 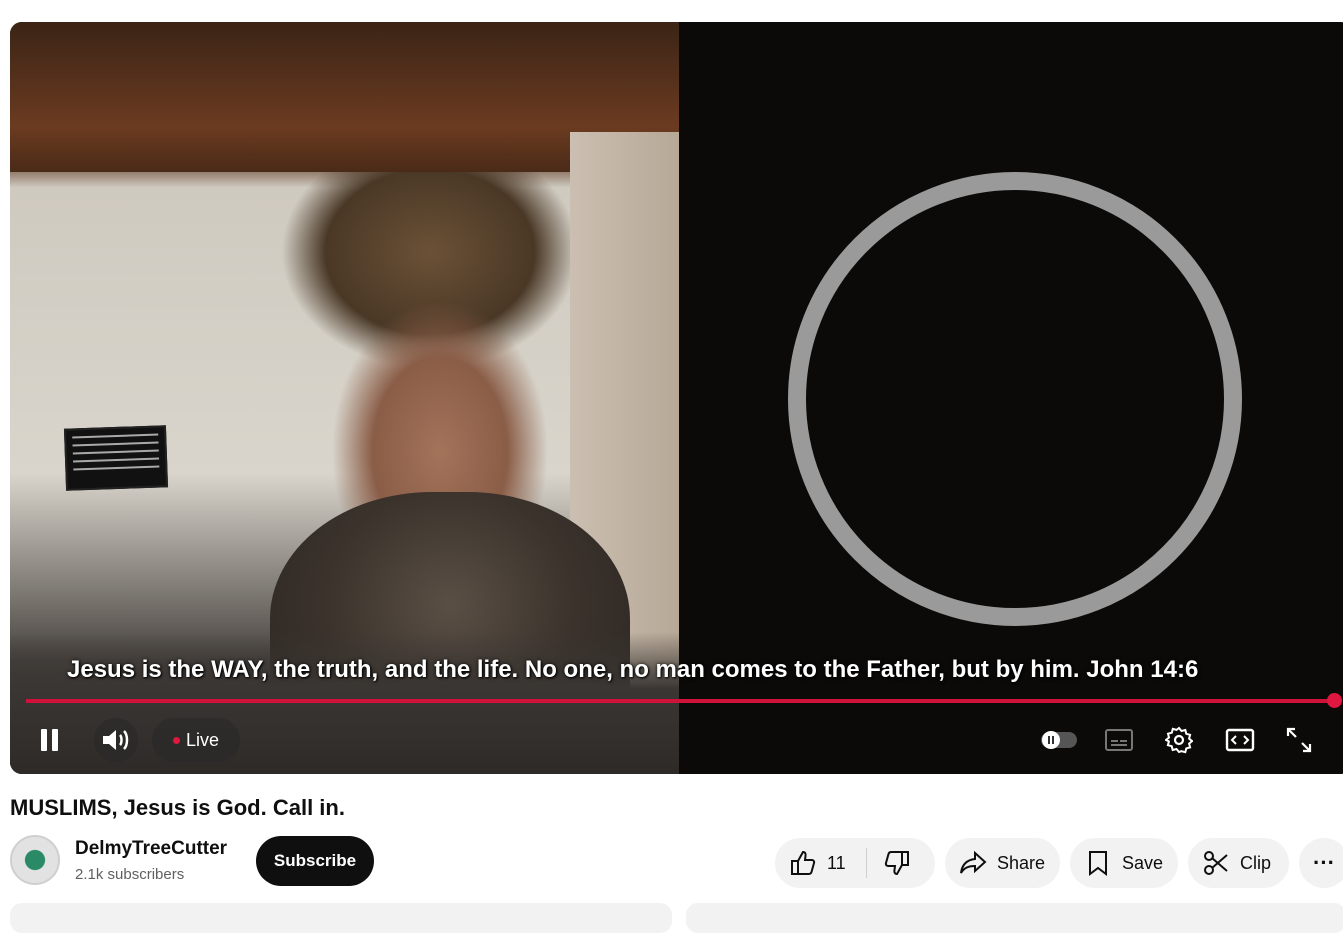 I want to click on side-panel-card, so click(x=1014, y=918).